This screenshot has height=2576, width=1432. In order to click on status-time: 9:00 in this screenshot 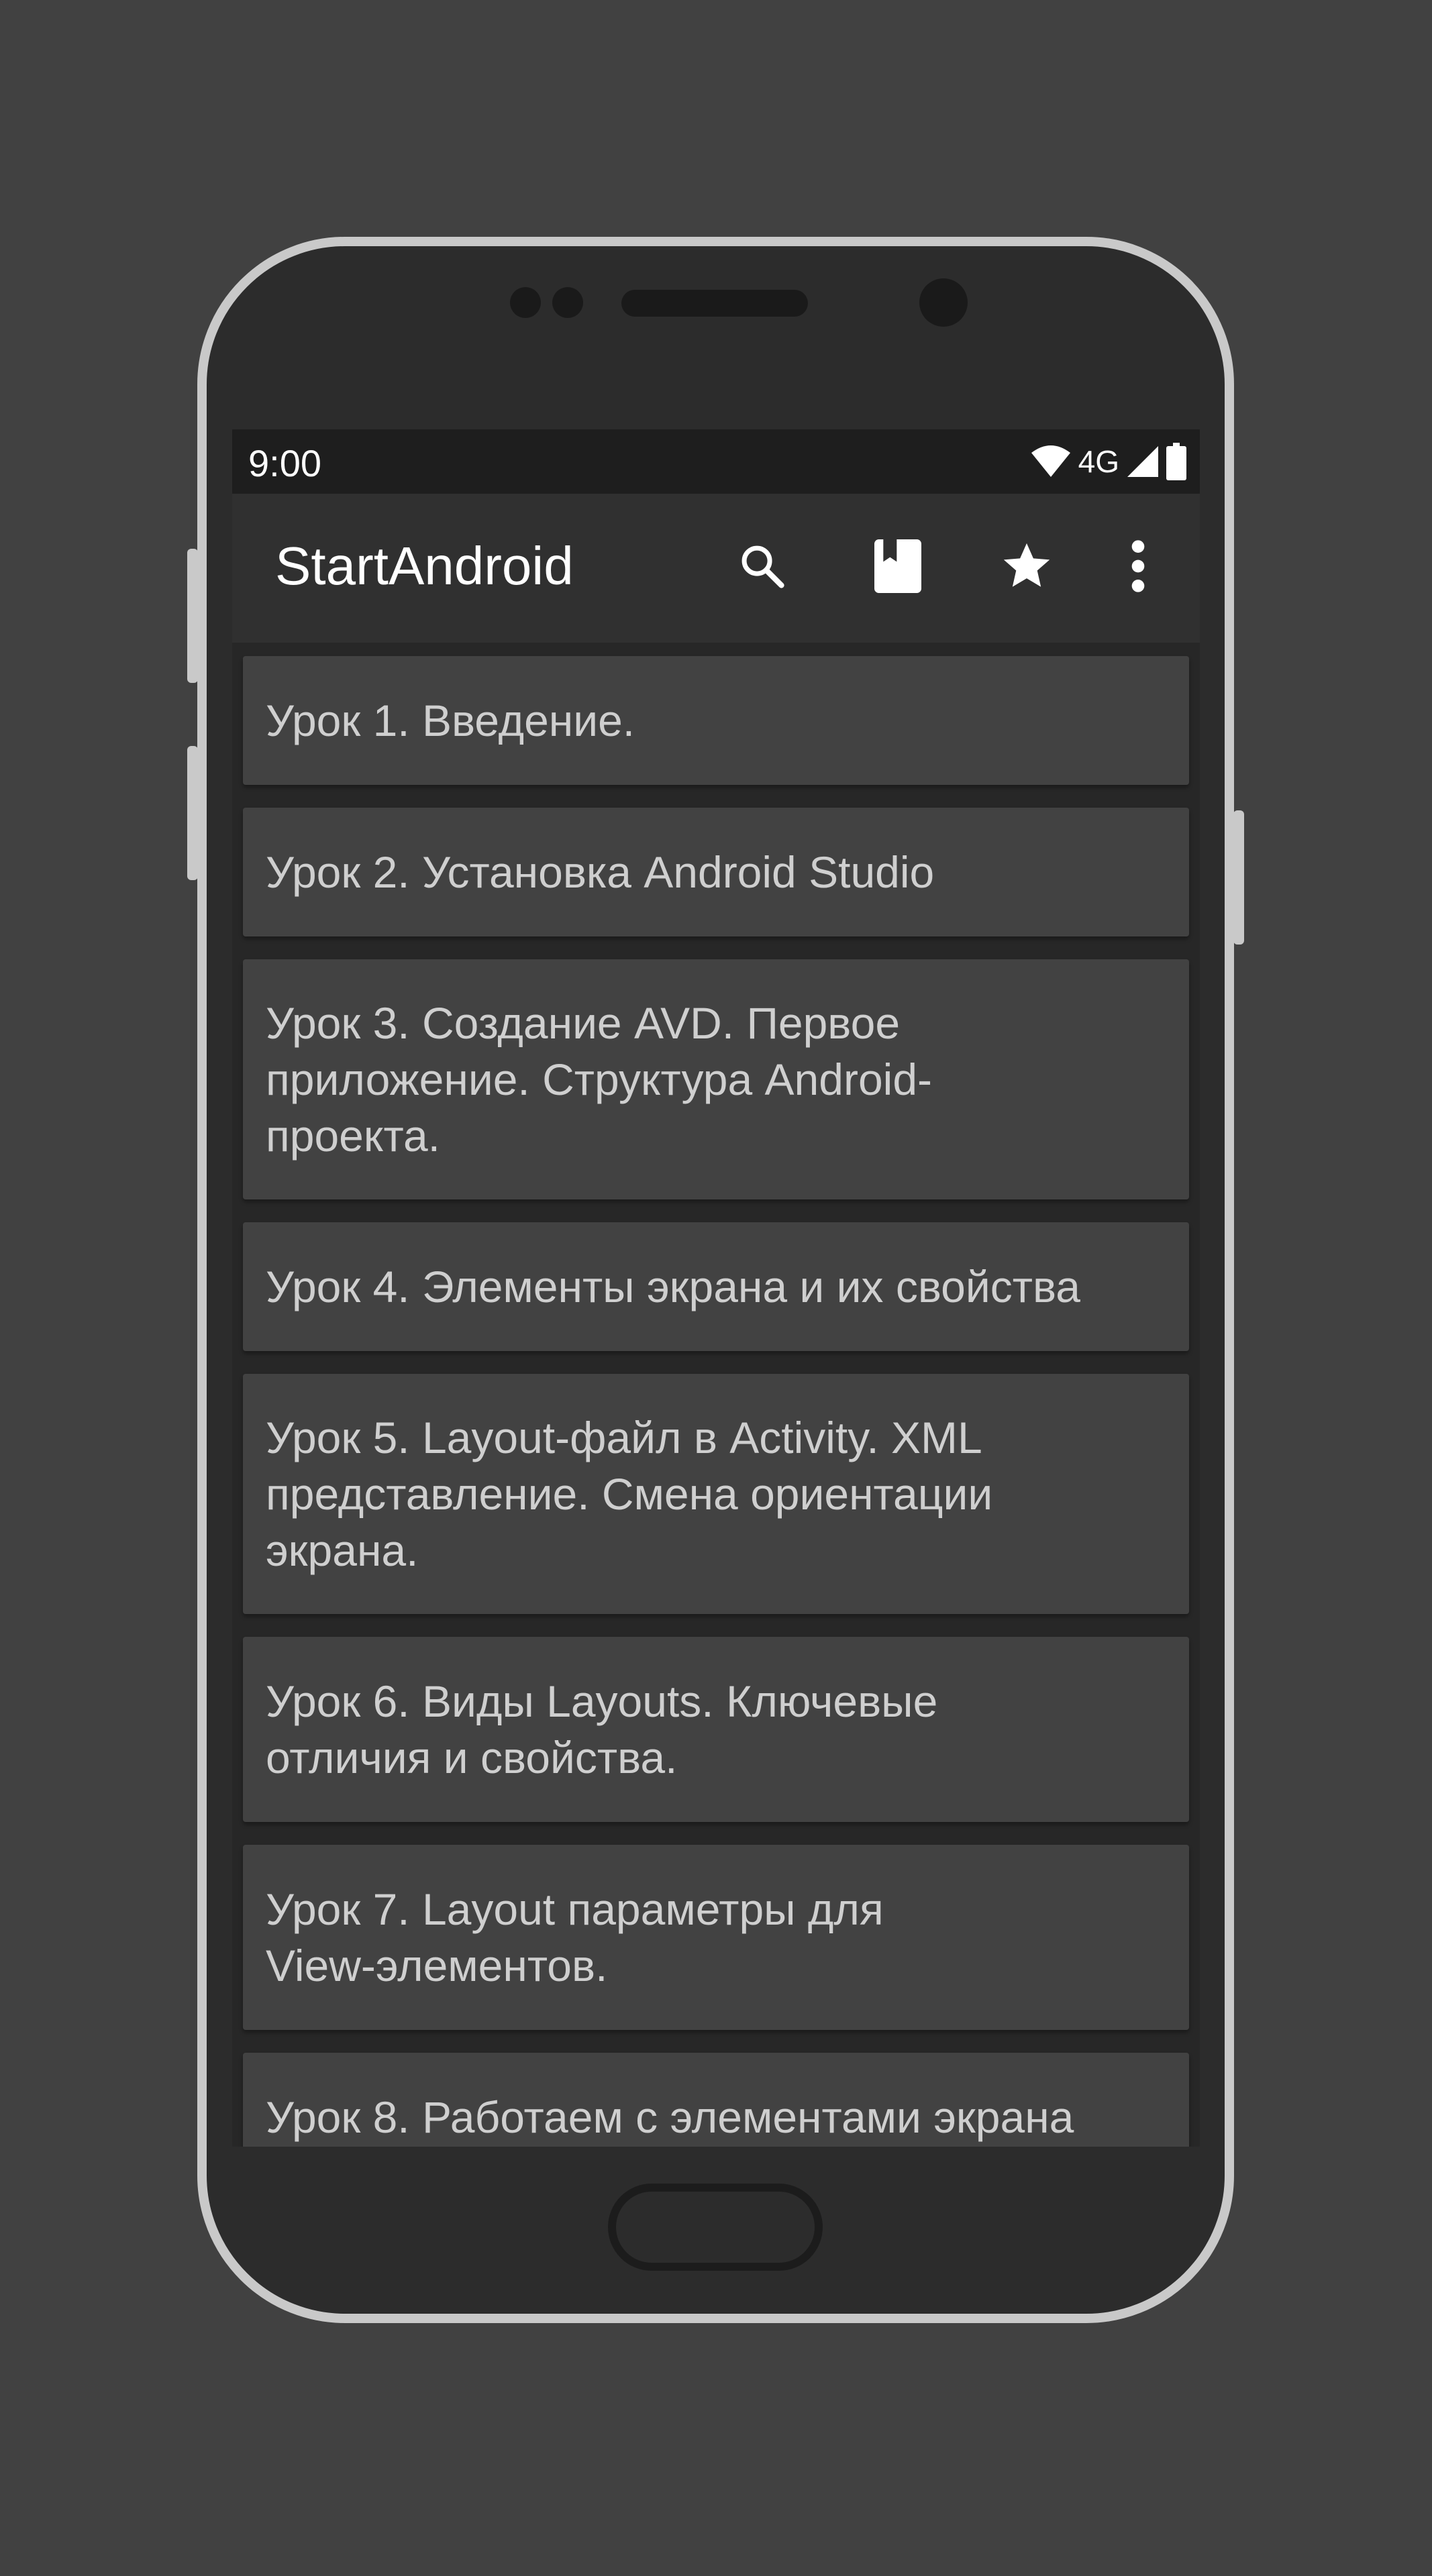, I will do `click(284, 463)`.